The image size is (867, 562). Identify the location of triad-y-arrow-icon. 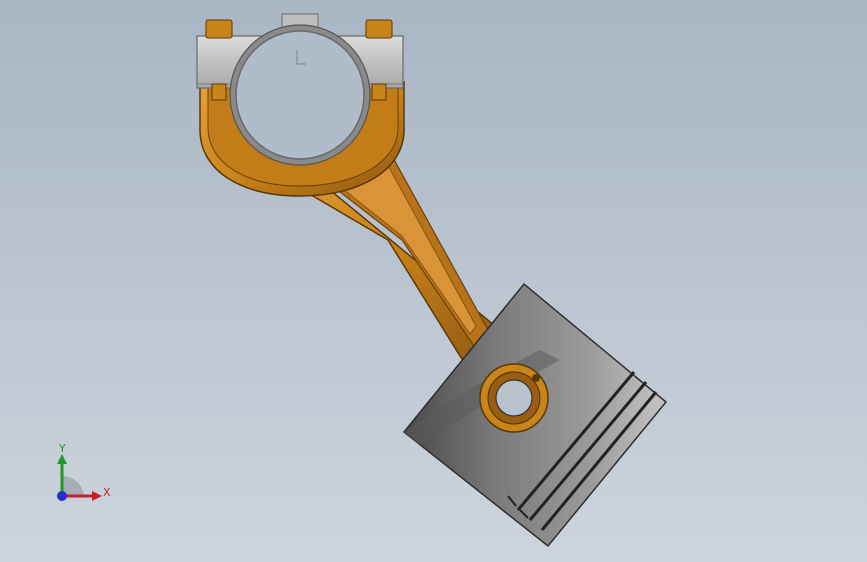
(62, 459).